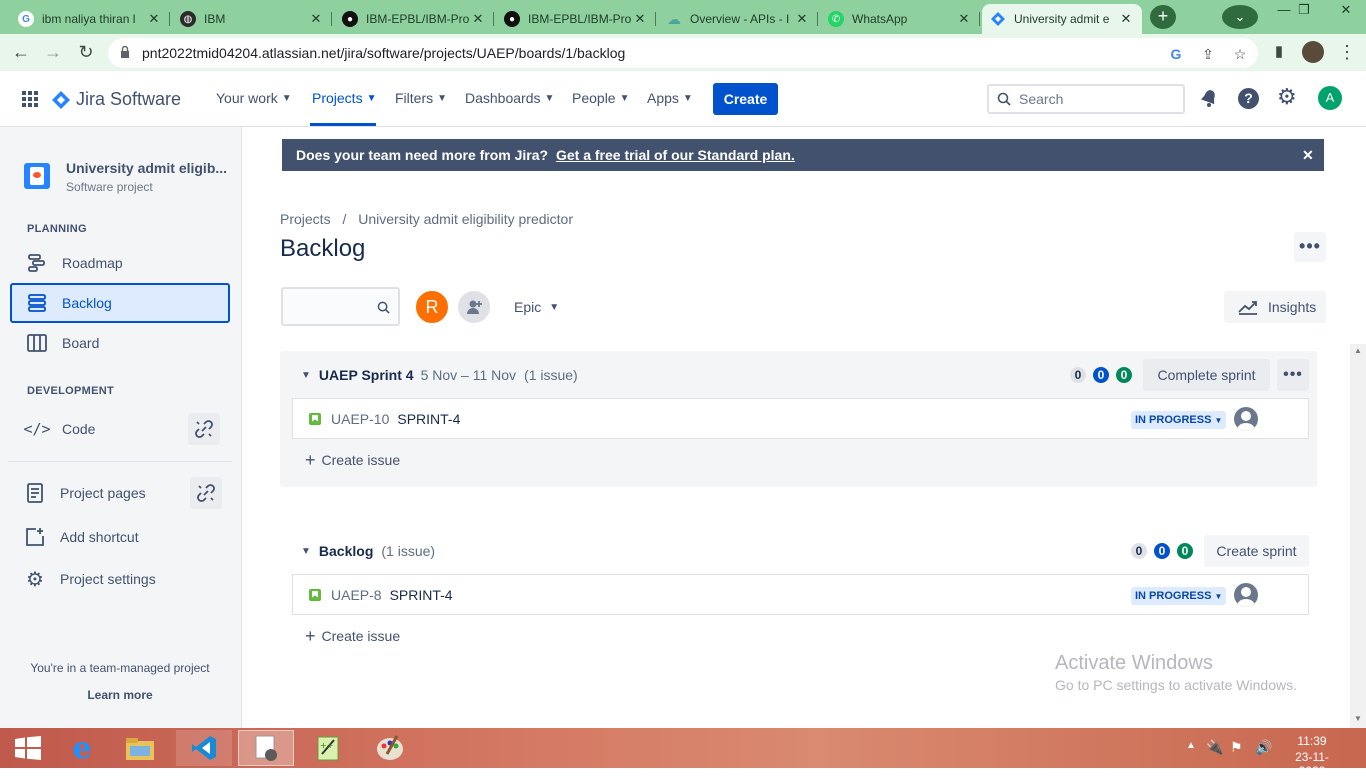 The image size is (1366, 778). What do you see at coordinates (421, 98) in the screenshot?
I see `nav-filters: Filters ▼` at bounding box center [421, 98].